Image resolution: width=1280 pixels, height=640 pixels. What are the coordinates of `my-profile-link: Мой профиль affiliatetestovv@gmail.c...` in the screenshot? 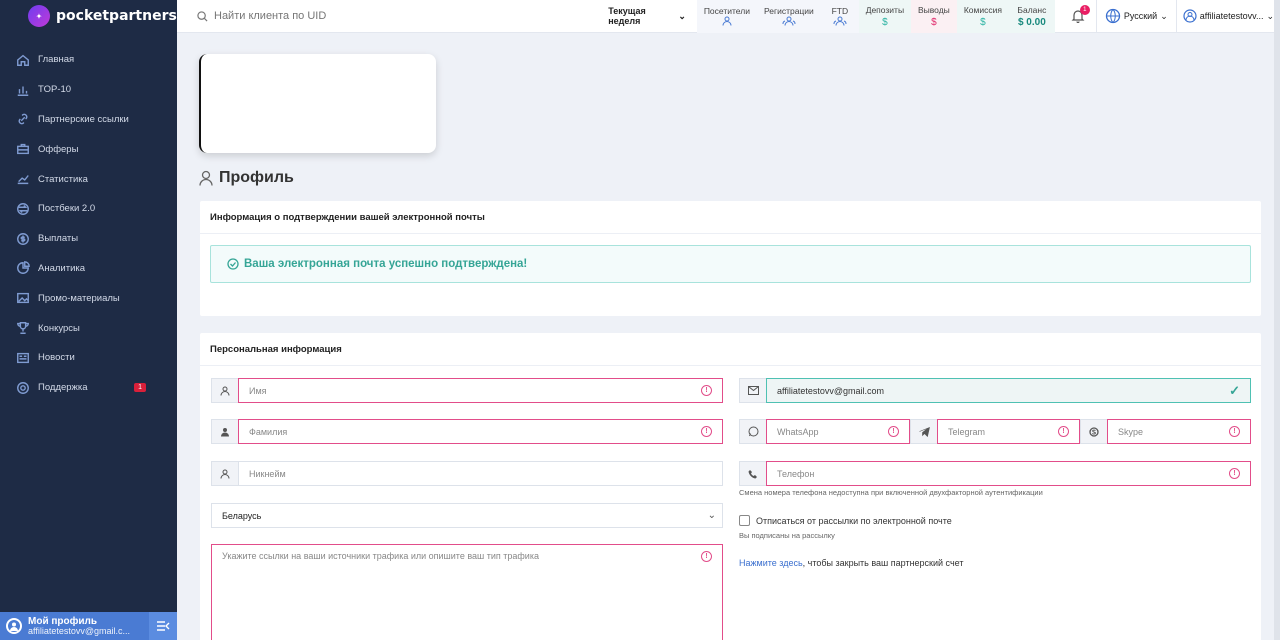 It's located at (74, 626).